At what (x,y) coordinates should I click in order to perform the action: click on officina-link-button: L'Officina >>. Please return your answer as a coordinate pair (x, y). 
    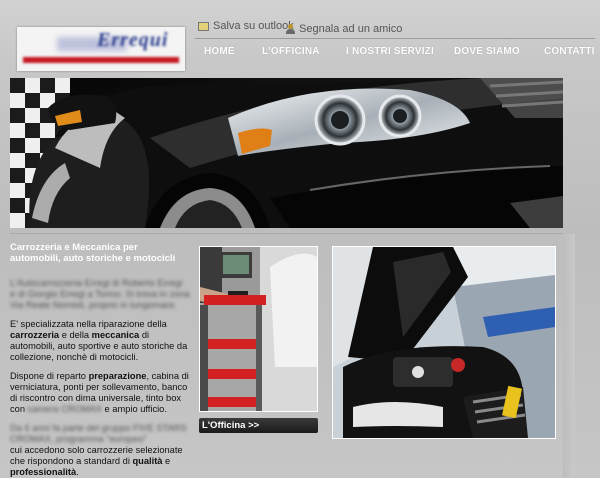
    Looking at the image, I should click on (258, 425).